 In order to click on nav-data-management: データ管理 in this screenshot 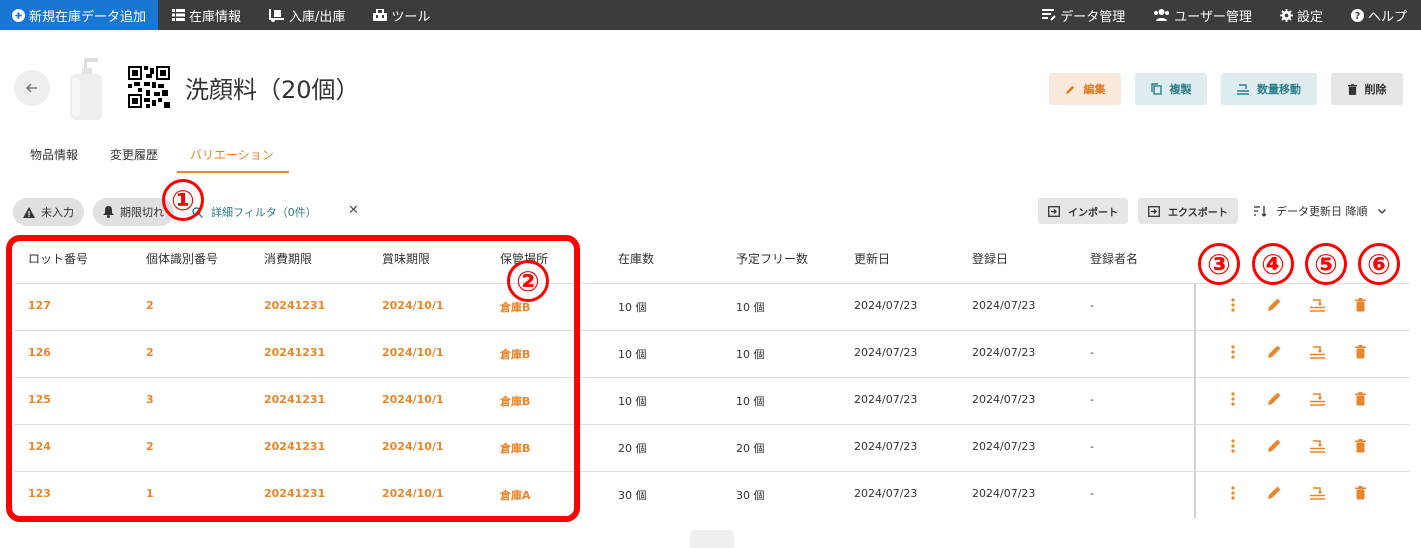, I will do `click(1083, 15)`.